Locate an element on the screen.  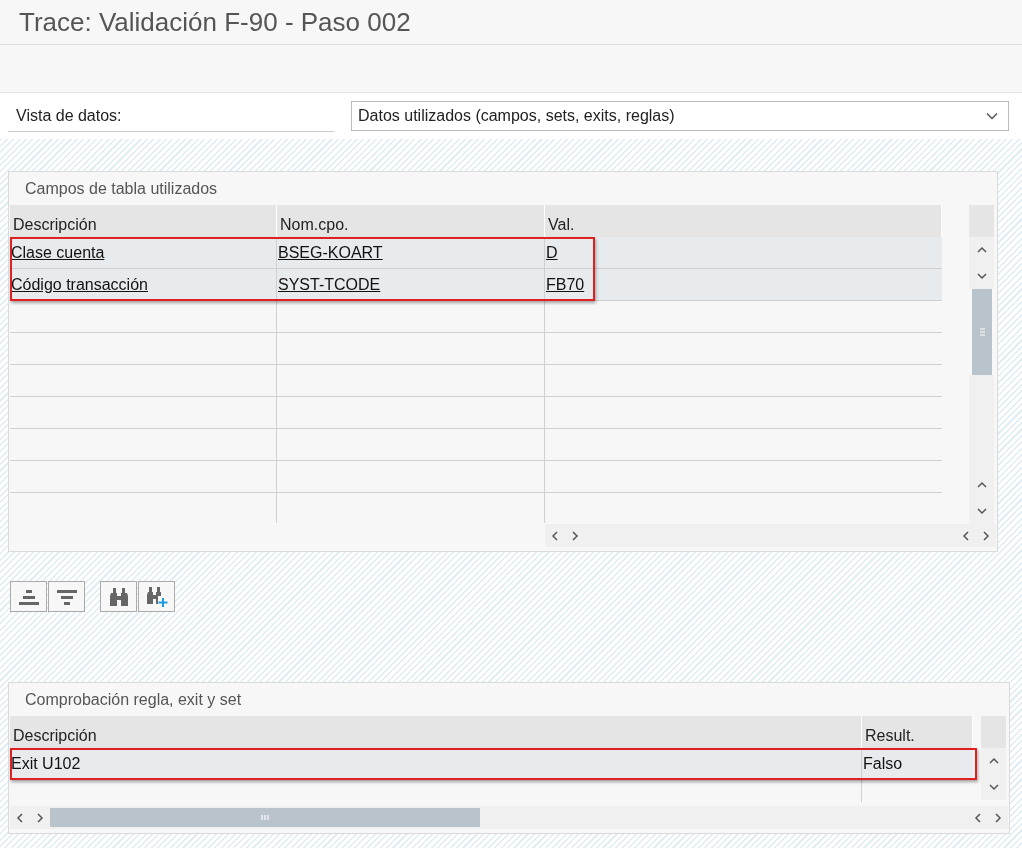
find-next-button is located at coordinates (156, 596).